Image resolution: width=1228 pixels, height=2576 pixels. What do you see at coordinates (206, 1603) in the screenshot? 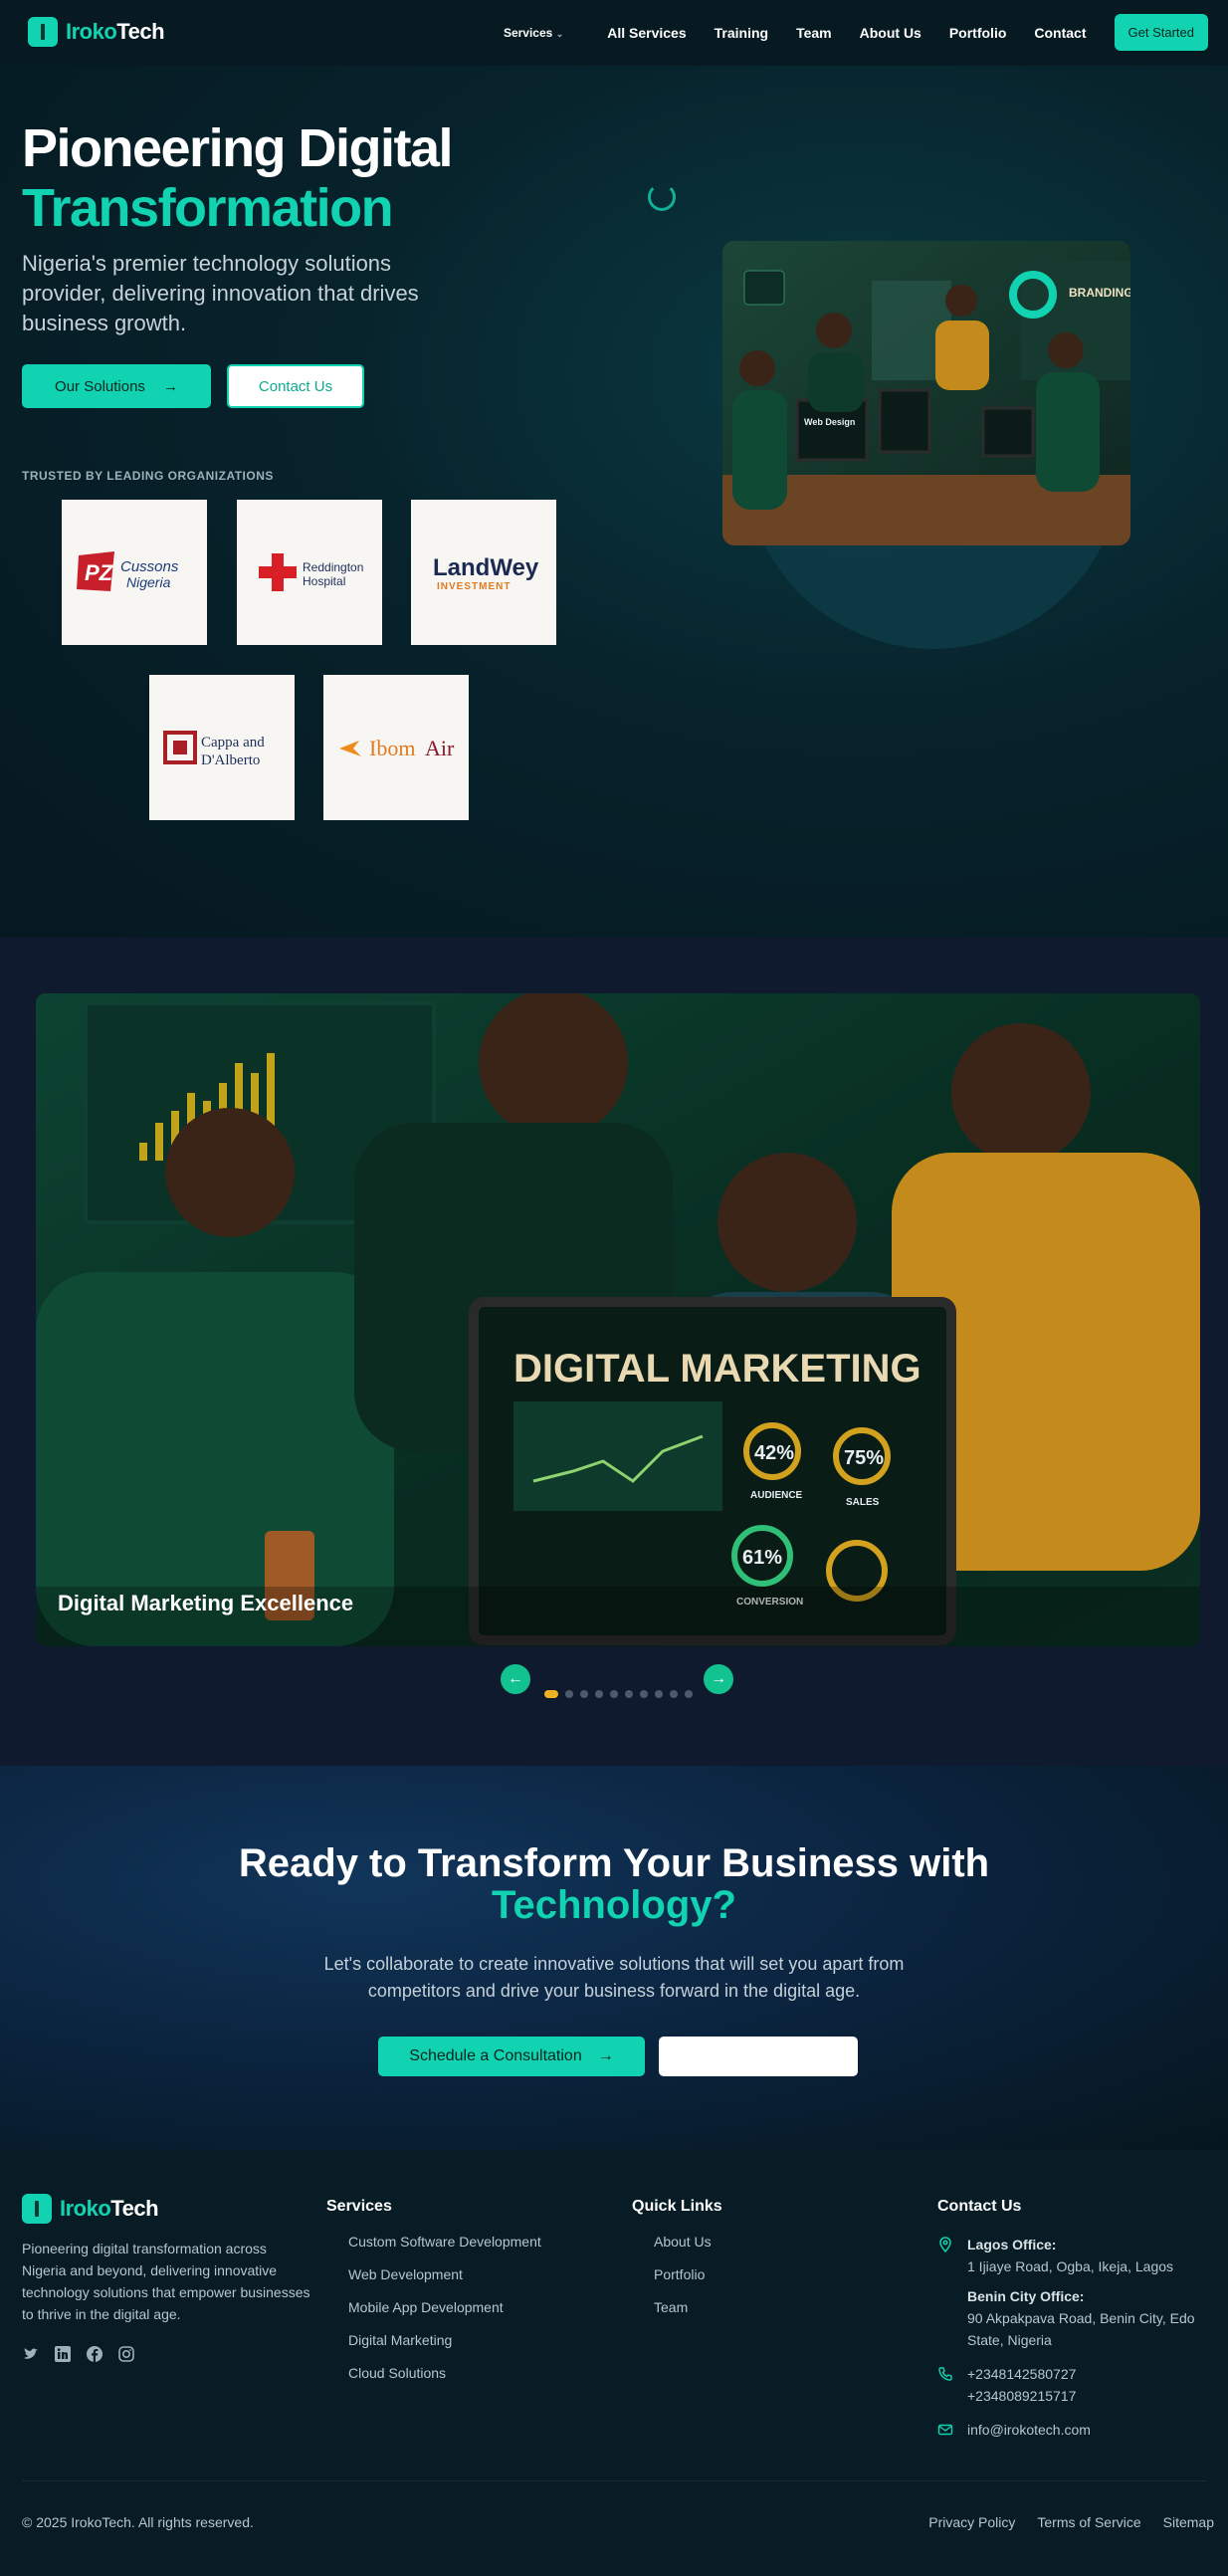
I see `carousel-caption: Digital Marketing Excellence` at bounding box center [206, 1603].